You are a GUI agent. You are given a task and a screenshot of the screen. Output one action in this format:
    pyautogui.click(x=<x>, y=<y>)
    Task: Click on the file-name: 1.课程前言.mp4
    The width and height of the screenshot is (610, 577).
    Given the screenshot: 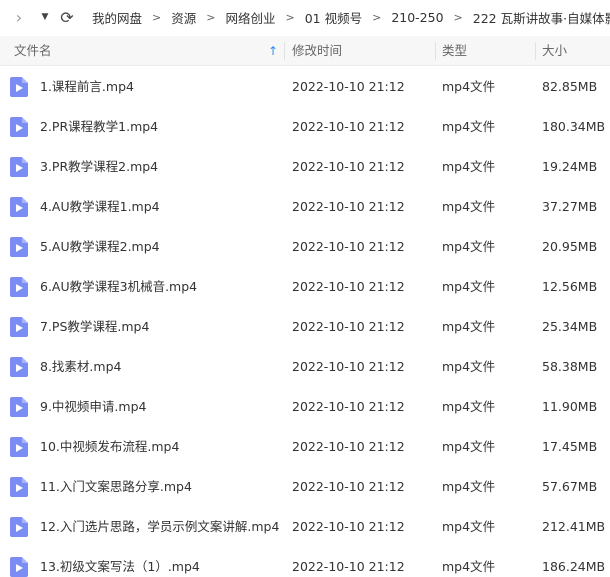 What is the action you would take?
    pyautogui.click(x=160, y=87)
    